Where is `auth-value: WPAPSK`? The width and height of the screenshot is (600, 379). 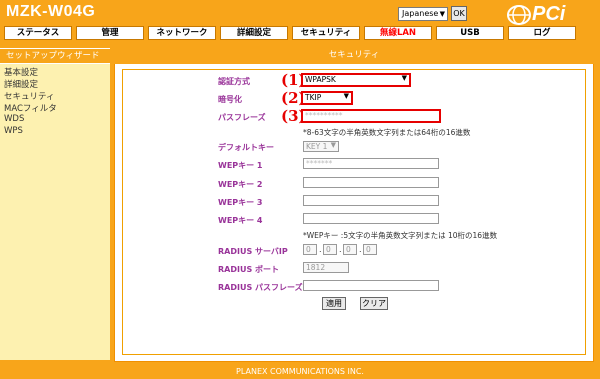 auth-value: WPAPSK is located at coordinates (320, 79).